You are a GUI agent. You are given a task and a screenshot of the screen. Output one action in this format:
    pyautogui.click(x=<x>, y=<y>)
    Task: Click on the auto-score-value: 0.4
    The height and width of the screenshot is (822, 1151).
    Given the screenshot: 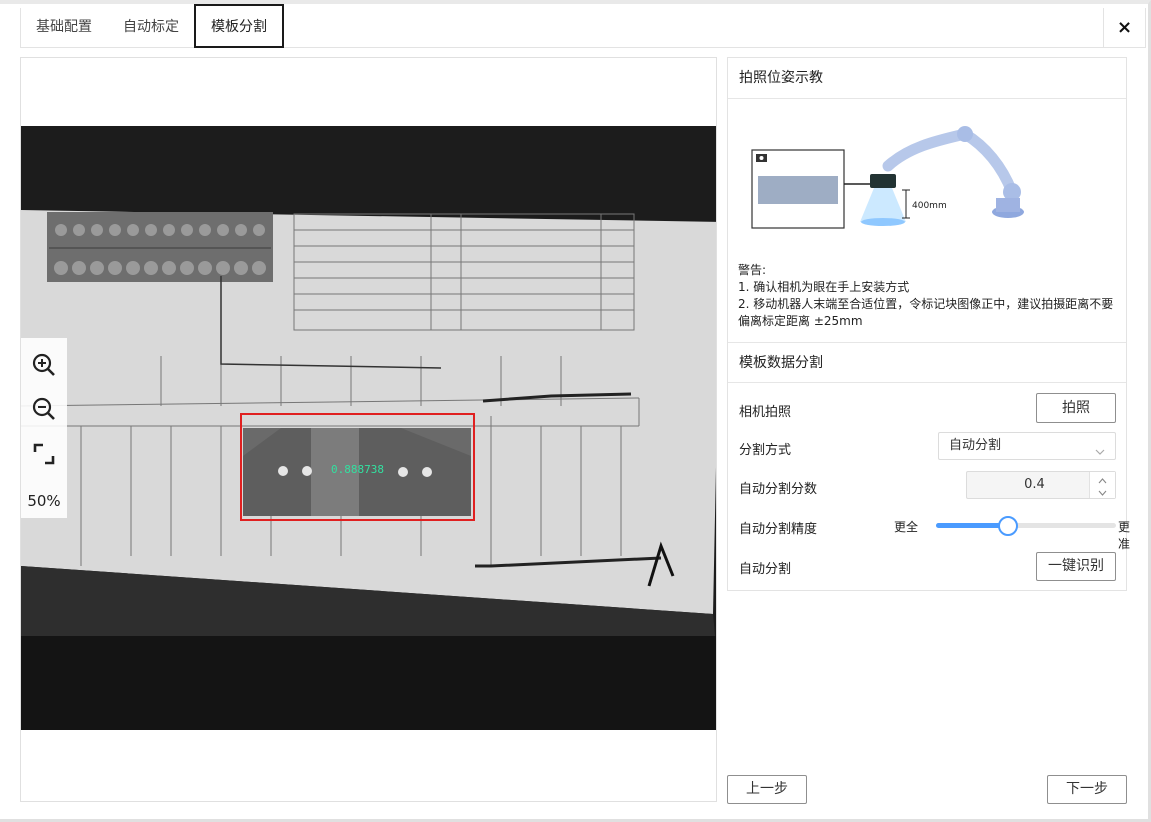 What is the action you would take?
    pyautogui.click(x=1034, y=485)
    